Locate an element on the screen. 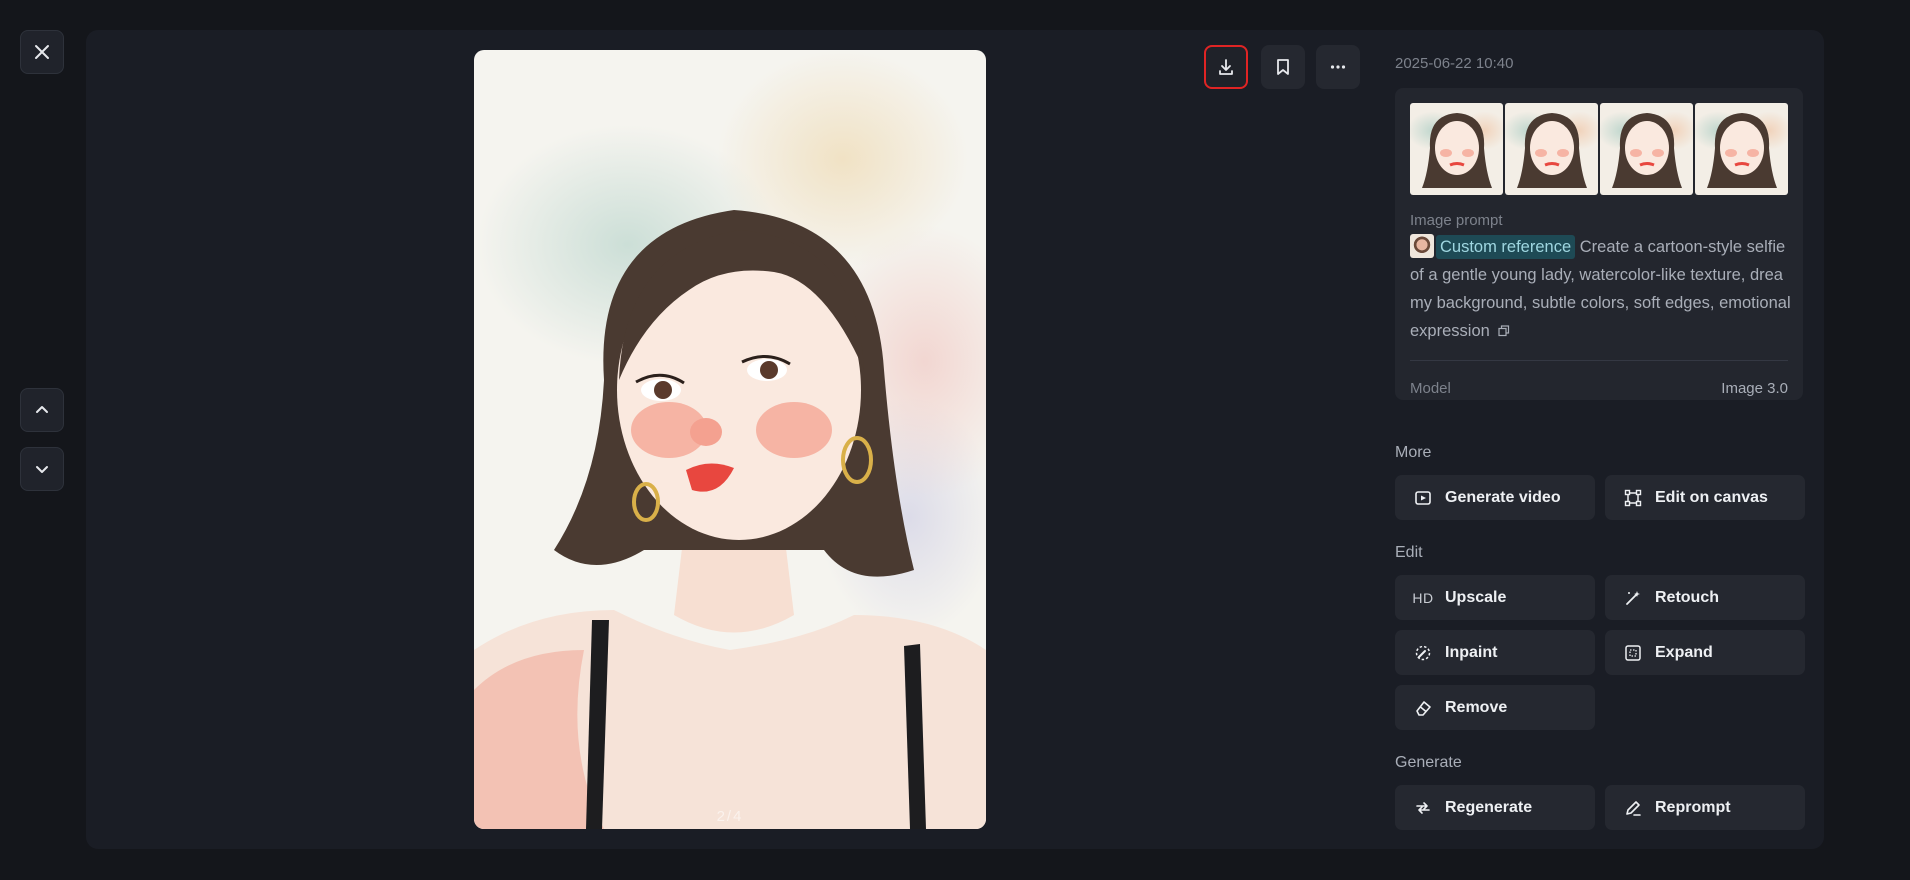 This screenshot has height=880, width=1910. close-button is located at coordinates (42, 52).